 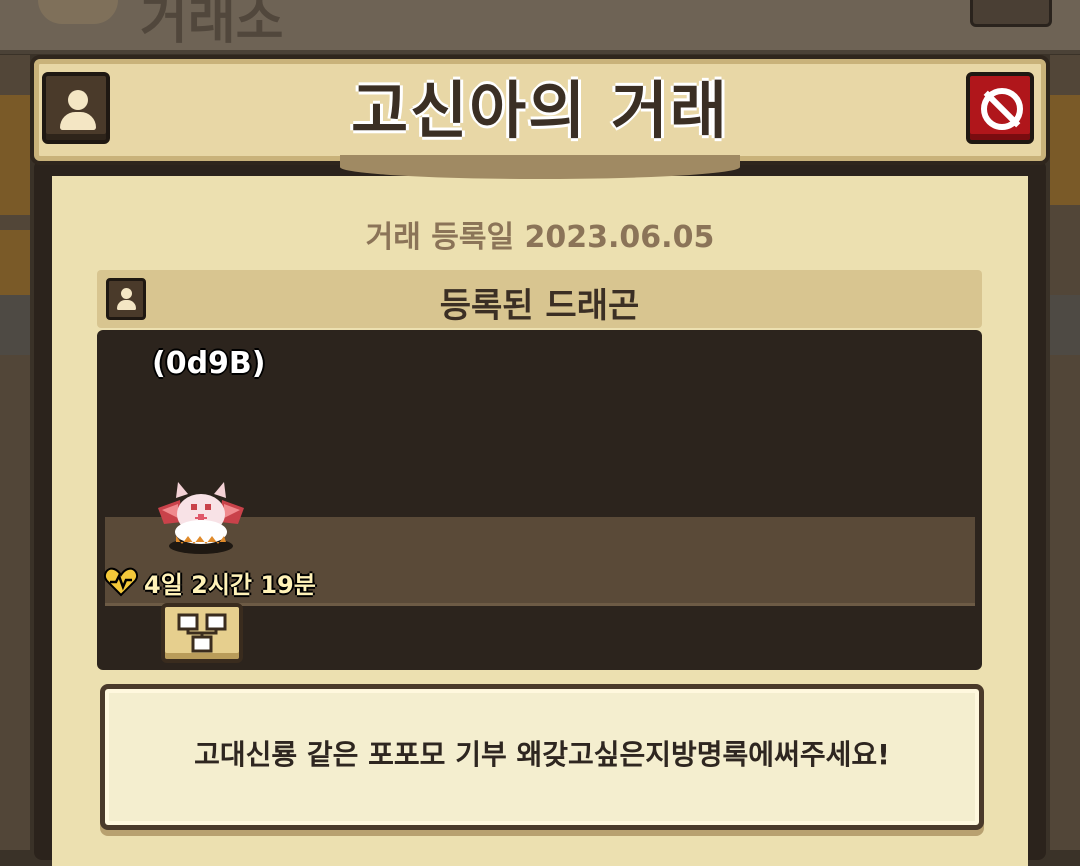 What do you see at coordinates (1000, 108) in the screenshot?
I see `close-button` at bounding box center [1000, 108].